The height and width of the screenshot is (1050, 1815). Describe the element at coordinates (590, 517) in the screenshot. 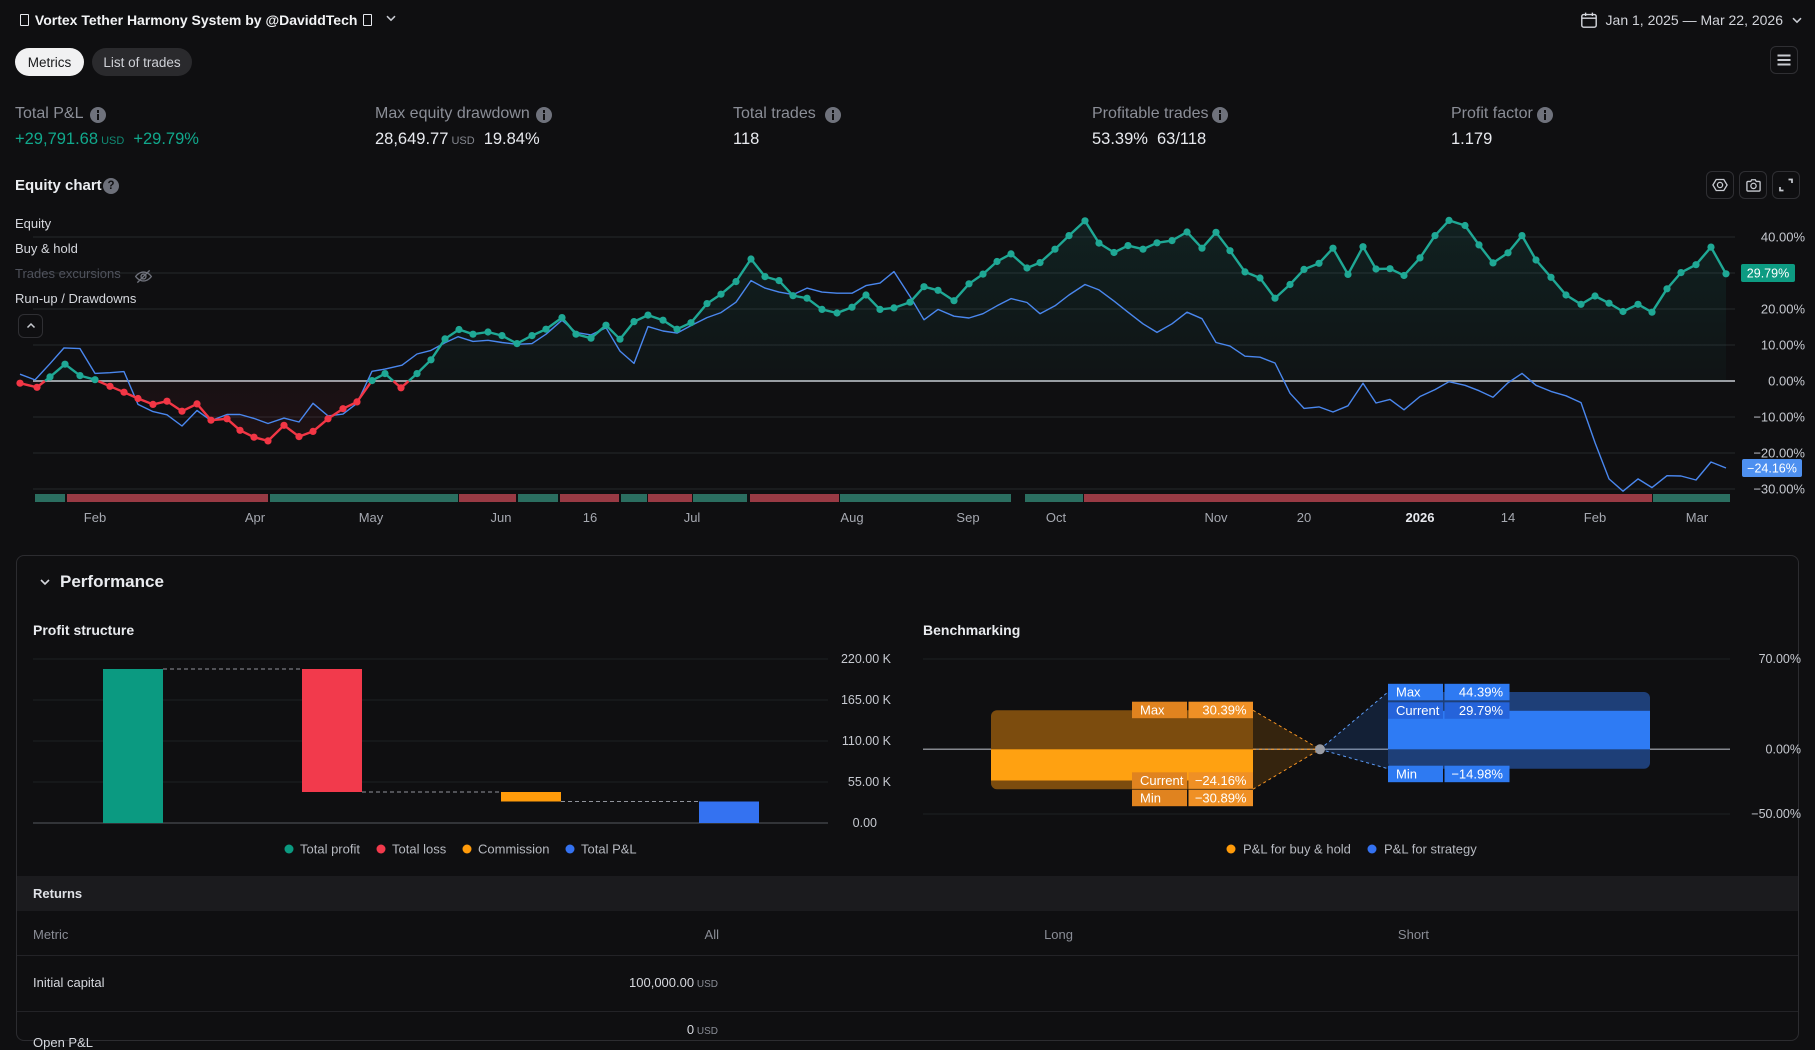

I see `svg-text: 16` at that location.